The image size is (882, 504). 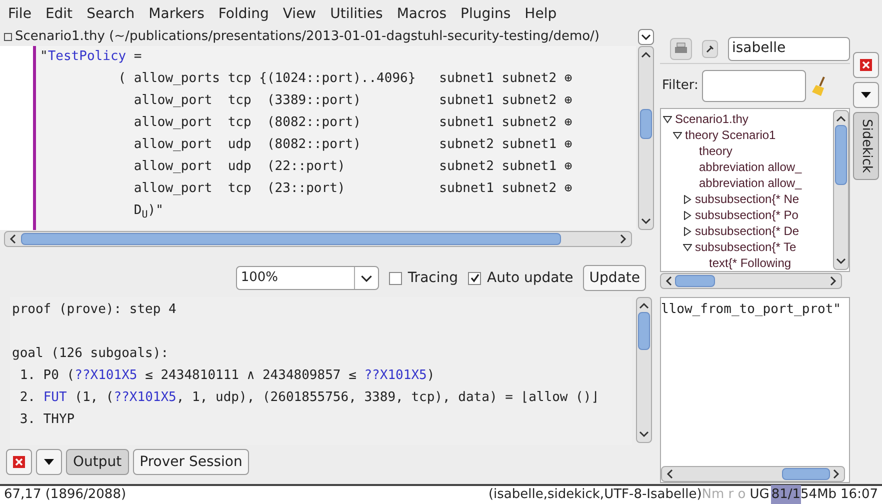 What do you see at coordinates (745, 247) in the screenshot?
I see `tree-item: subsubsection{* Te` at bounding box center [745, 247].